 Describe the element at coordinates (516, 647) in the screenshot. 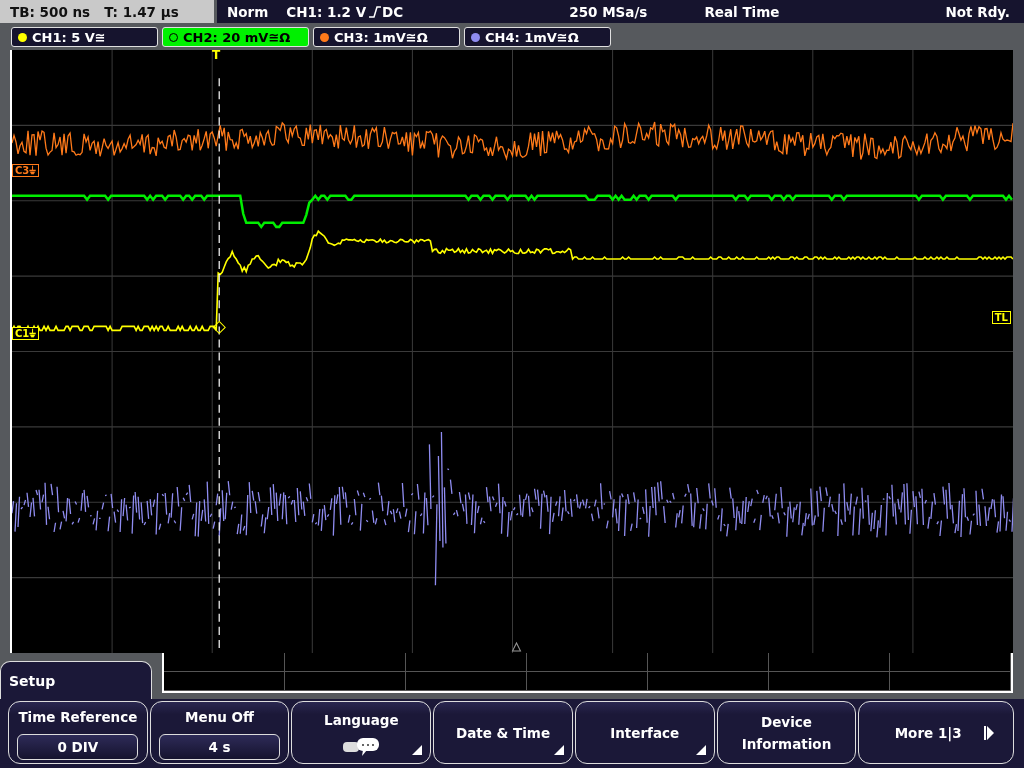

I see `center-marker-icon` at that location.